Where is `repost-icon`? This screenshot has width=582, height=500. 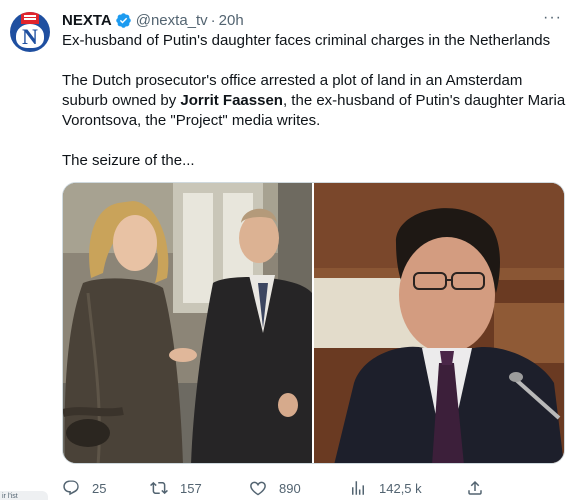
repost-icon is located at coordinates (159, 488).